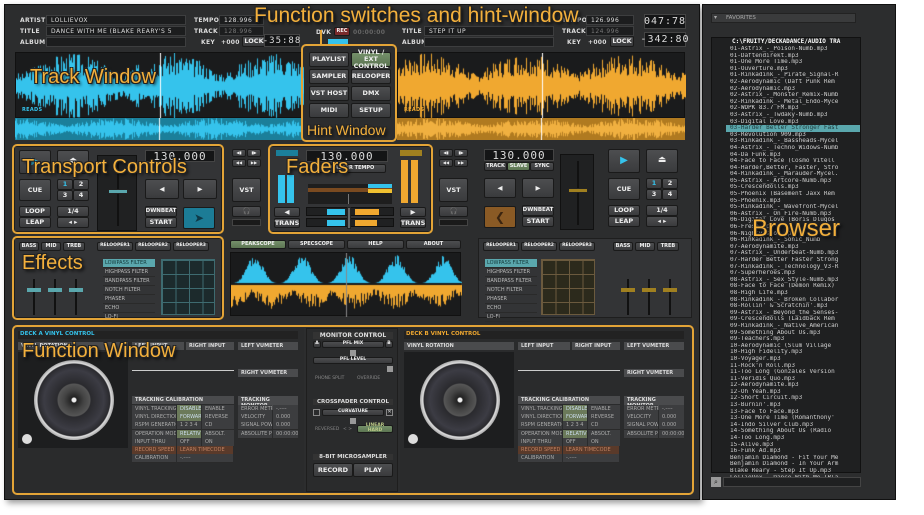 Image resolution: width=924 pixels, height=515 pixels. What do you see at coordinates (501, 246) in the screenshot?
I see `relooper1-button: RELOOPER1` at bounding box center [501, 246].